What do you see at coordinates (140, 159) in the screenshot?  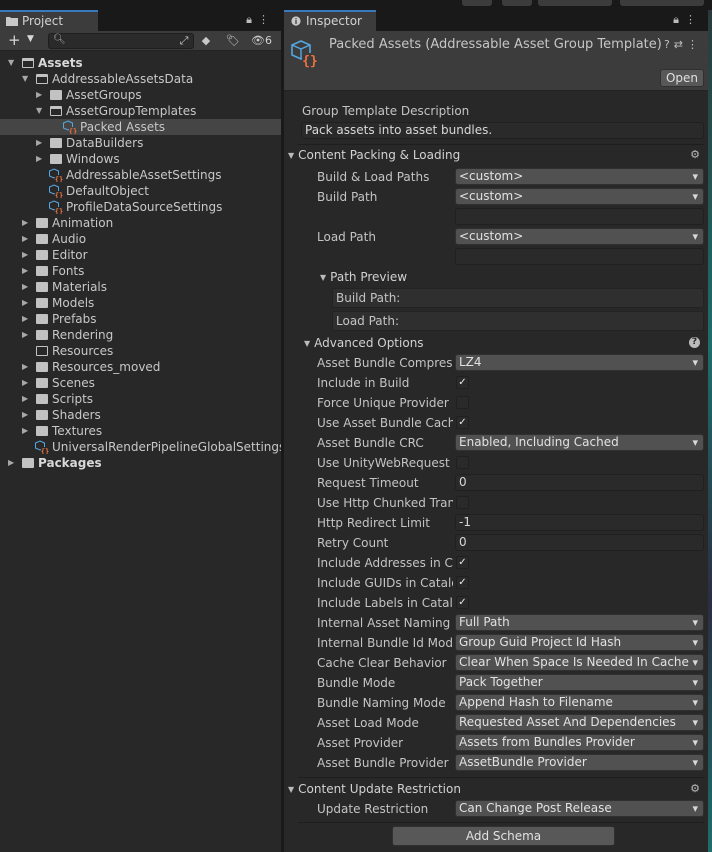 I see `tree-item: ▶ Windows` at bounding box center [140, 159].